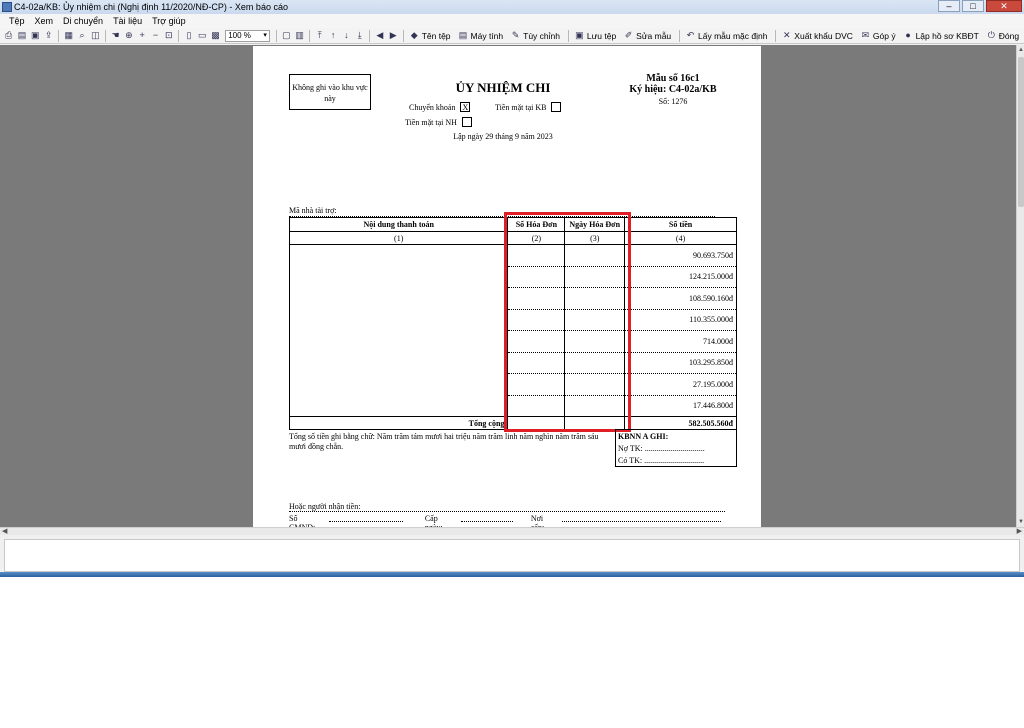 This screenshot has width=1024, height=728. I want to click on forward-icon: ▶, so click(393, 35).